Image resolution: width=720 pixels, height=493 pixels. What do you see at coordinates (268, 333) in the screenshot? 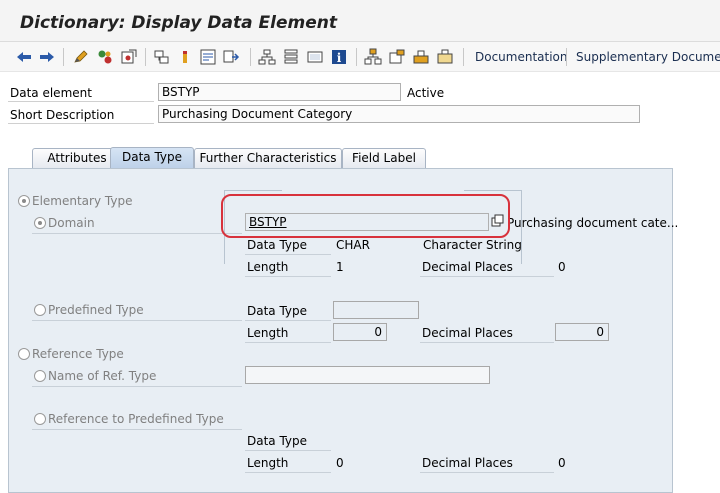
I see `predefined-length-label: Length` at bounding box center [268, 333].